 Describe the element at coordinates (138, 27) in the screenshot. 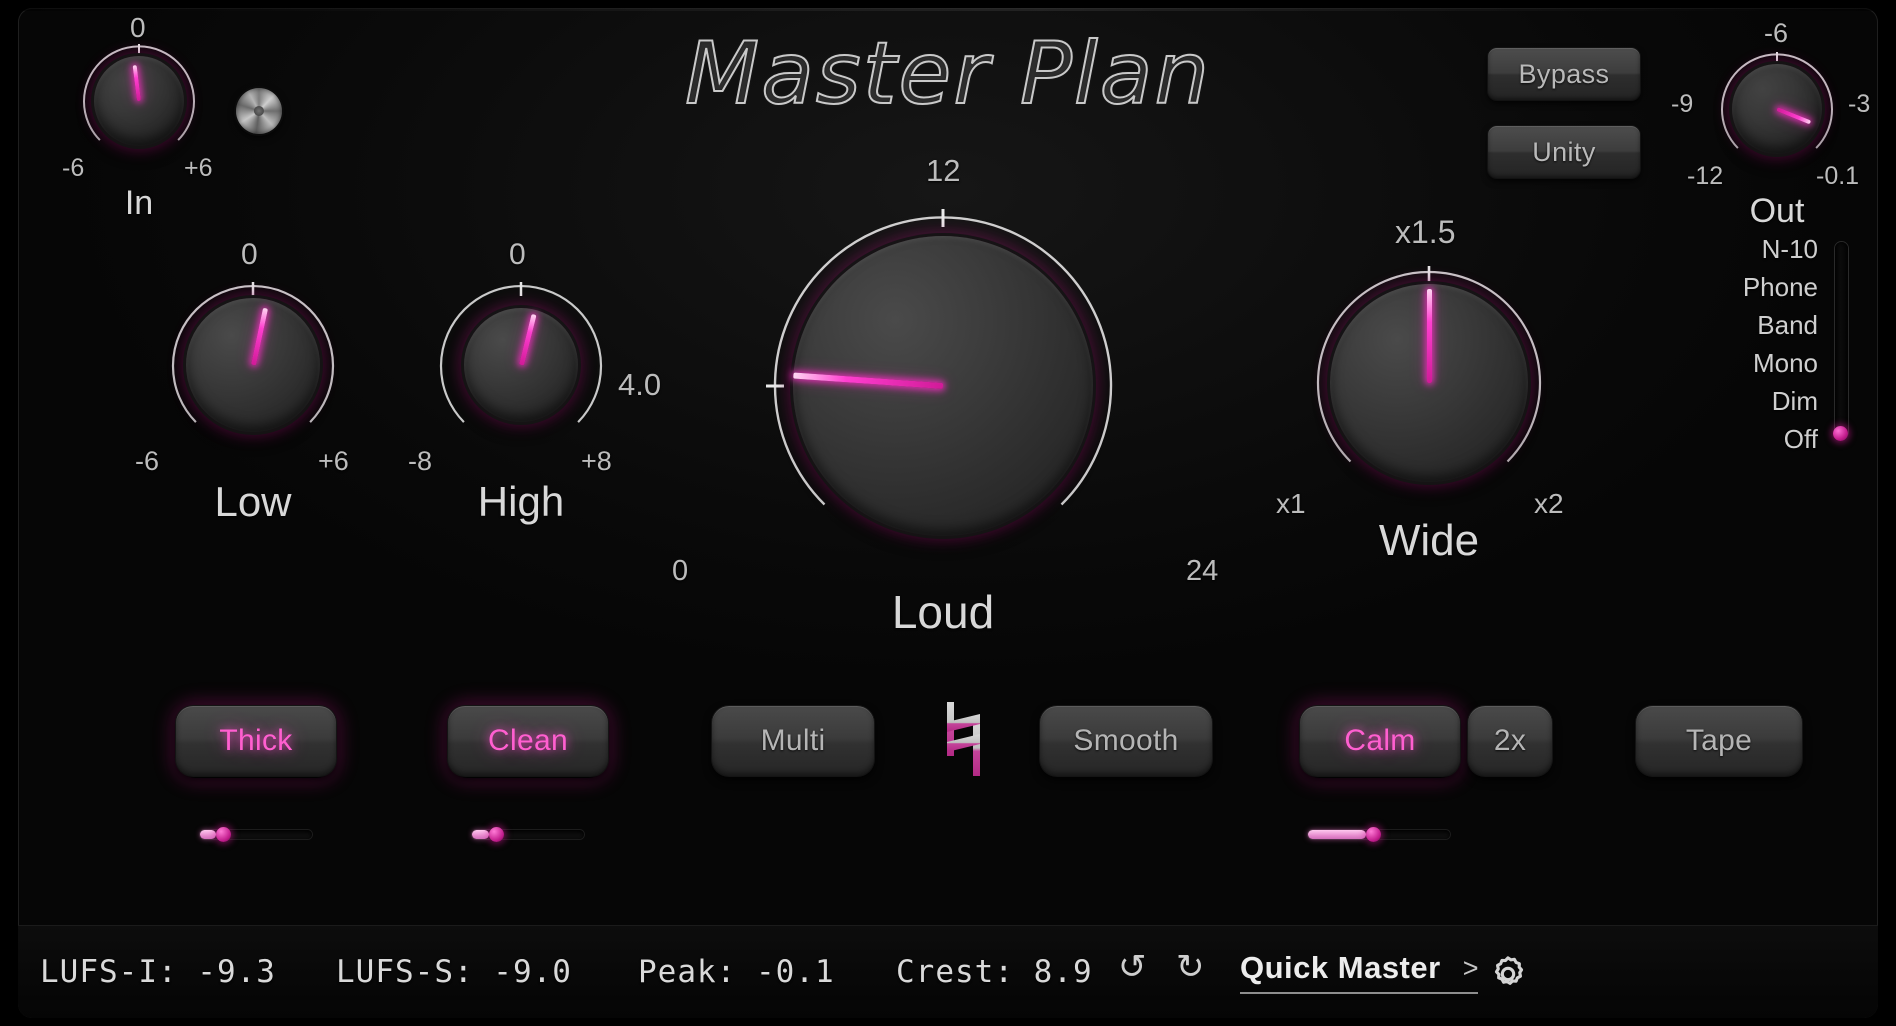

I see `in-knob-mid-tick: 0` at that location.